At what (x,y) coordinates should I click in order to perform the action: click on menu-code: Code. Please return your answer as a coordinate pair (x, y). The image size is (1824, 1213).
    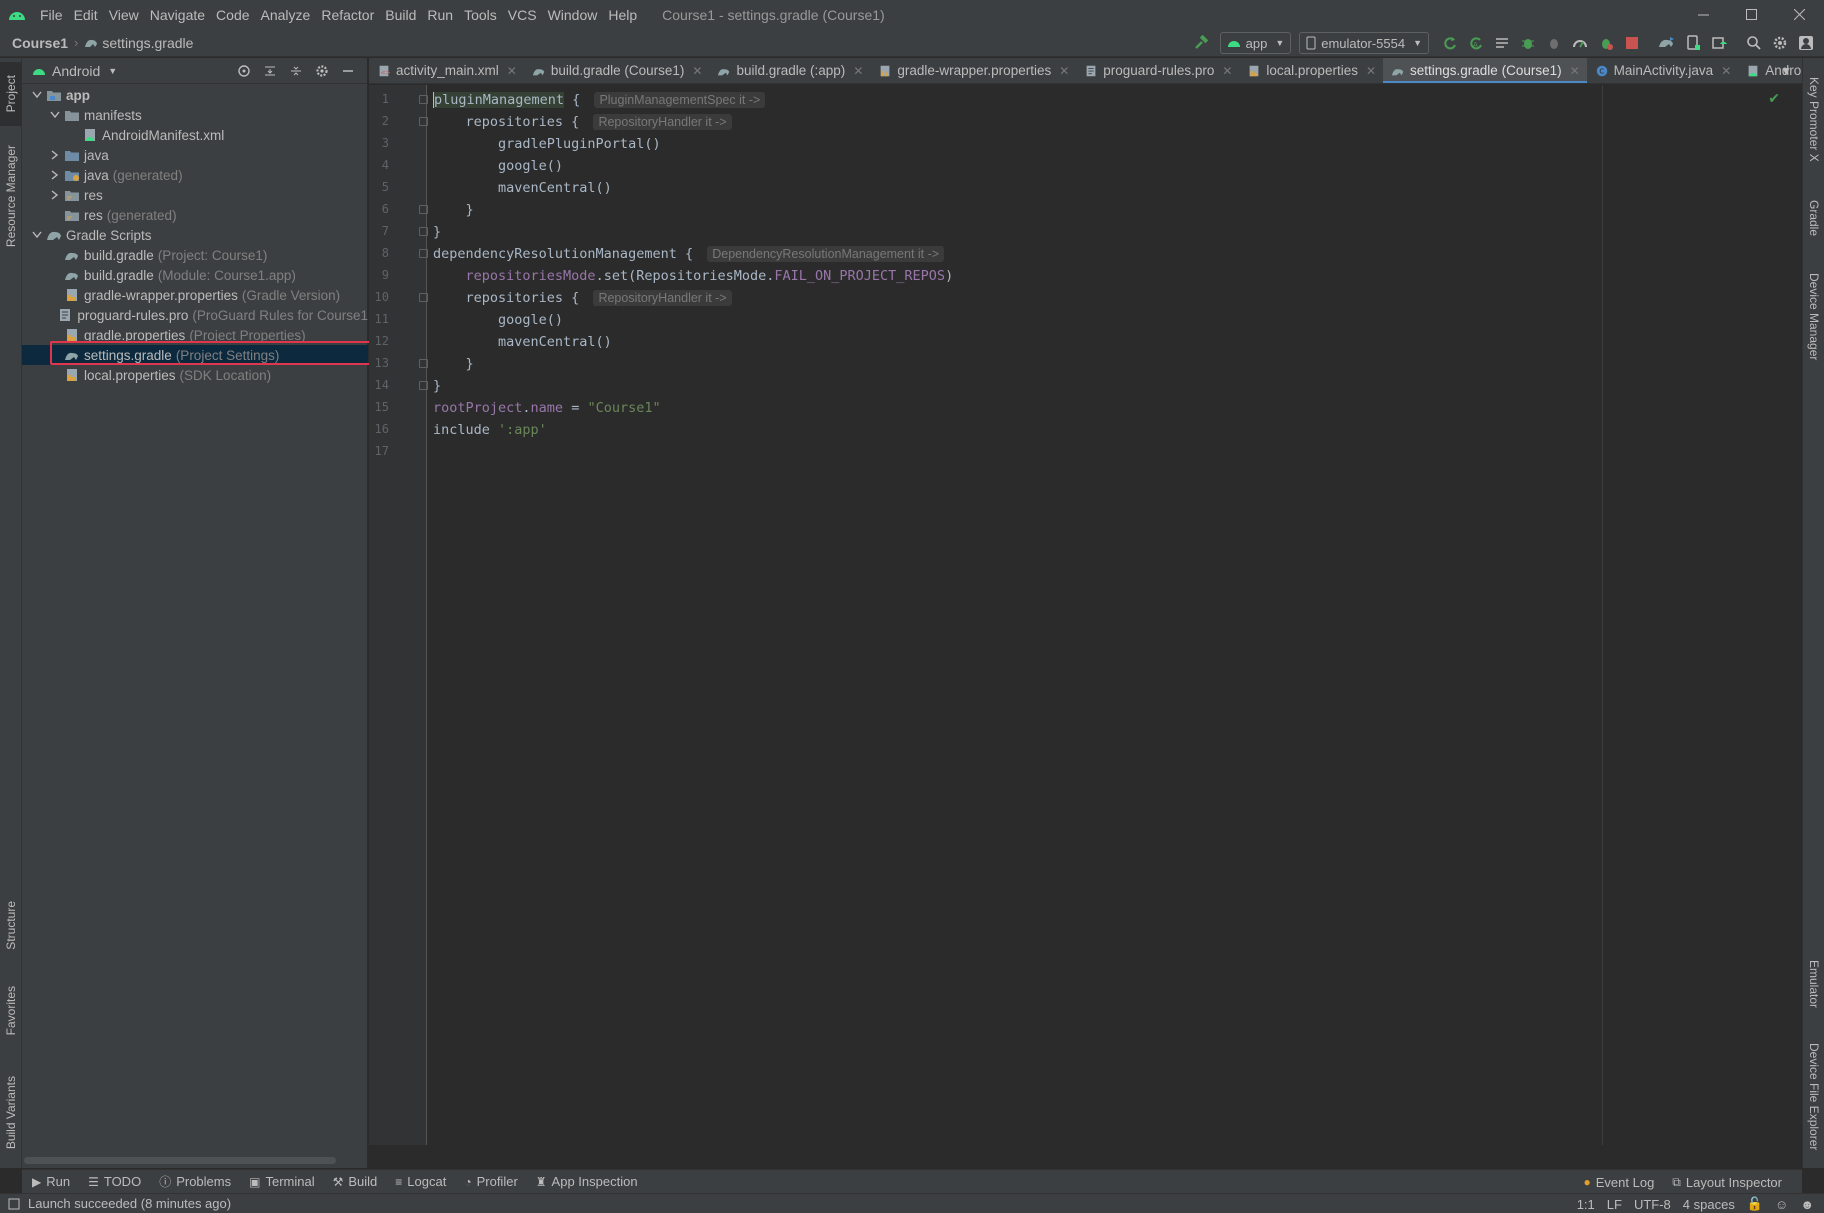
    Looking at the image, I should click on (232, 15).